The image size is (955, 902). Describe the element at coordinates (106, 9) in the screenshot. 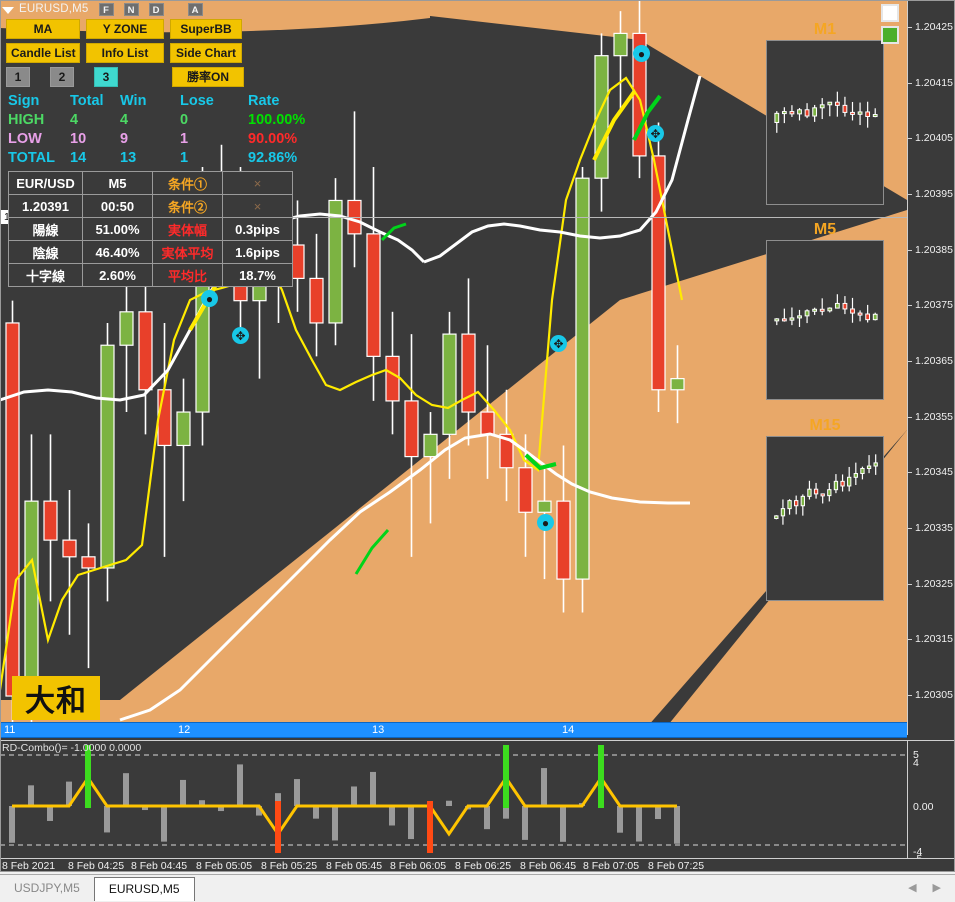

I see `titlebar-button-f: F` at that location.